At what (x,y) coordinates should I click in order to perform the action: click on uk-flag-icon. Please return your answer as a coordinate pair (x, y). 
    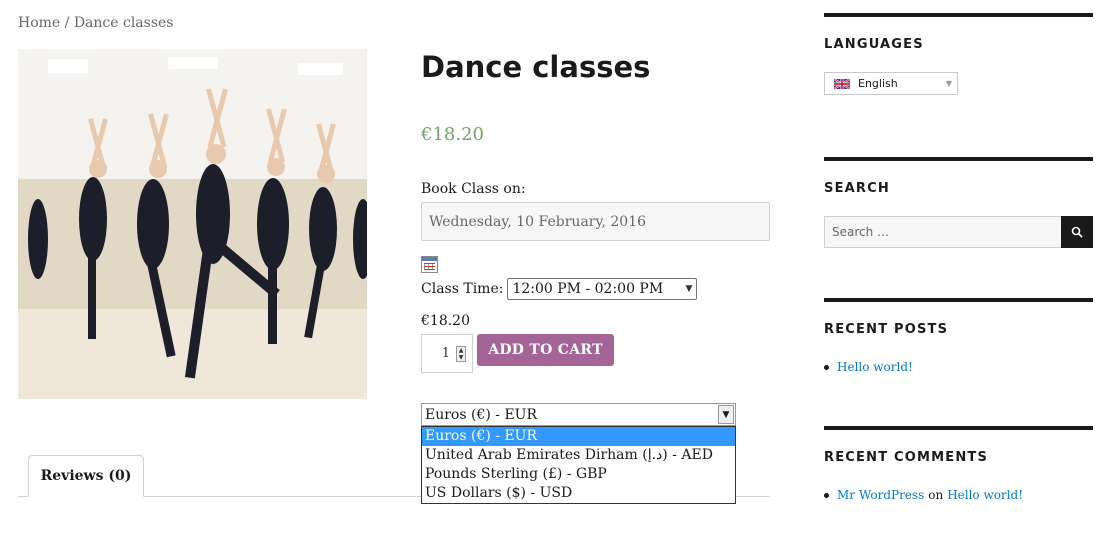
    Looking at the image, I should click on (842, 83).